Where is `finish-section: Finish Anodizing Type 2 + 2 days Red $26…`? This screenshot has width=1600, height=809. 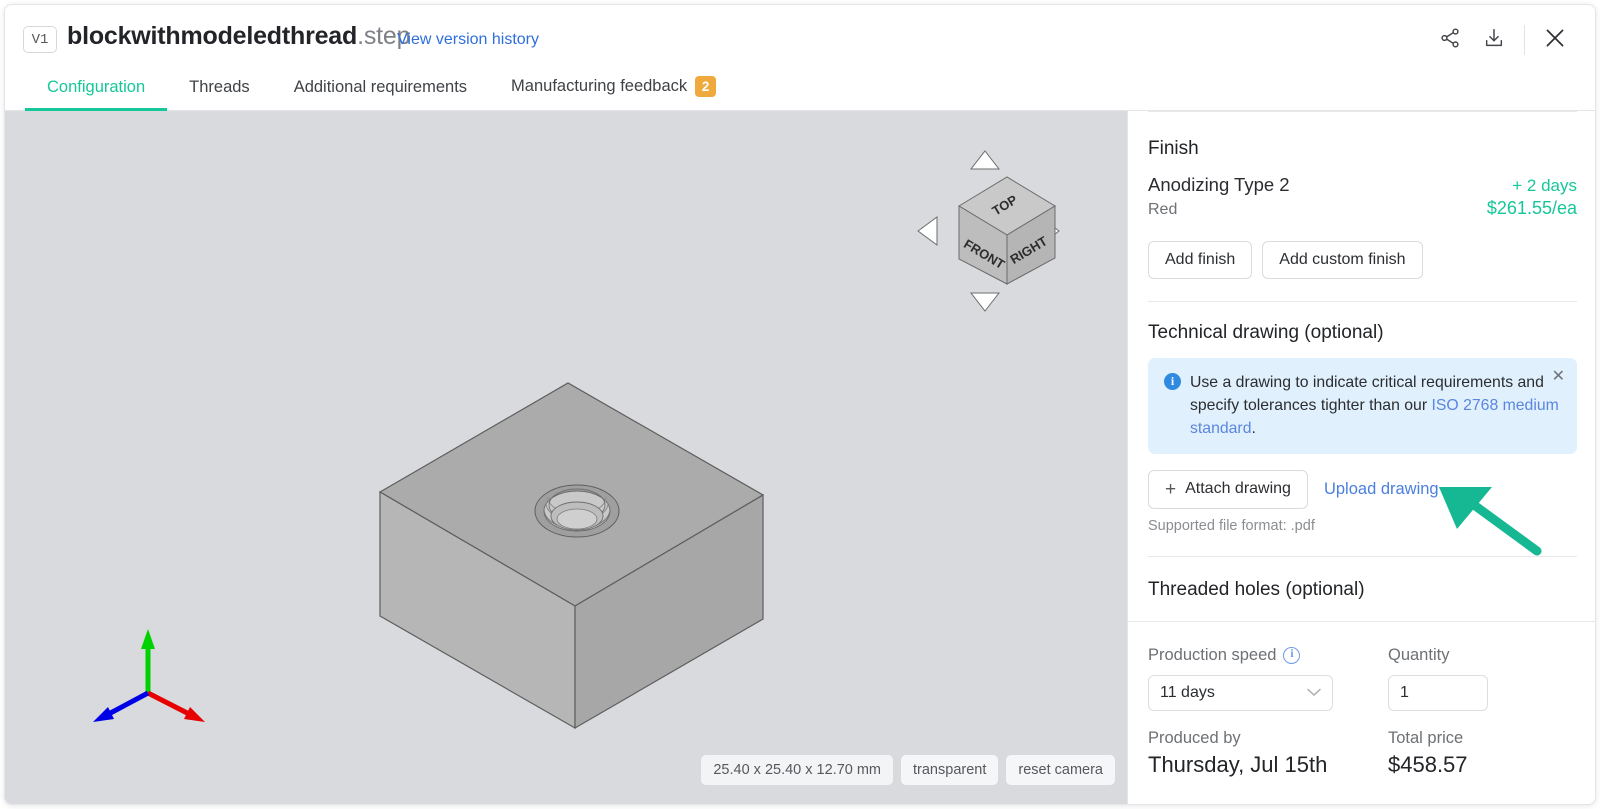
finish-section: Finish Anodizing Type 2 + 2 days Red $26… is located at coordinates (1362, 207).